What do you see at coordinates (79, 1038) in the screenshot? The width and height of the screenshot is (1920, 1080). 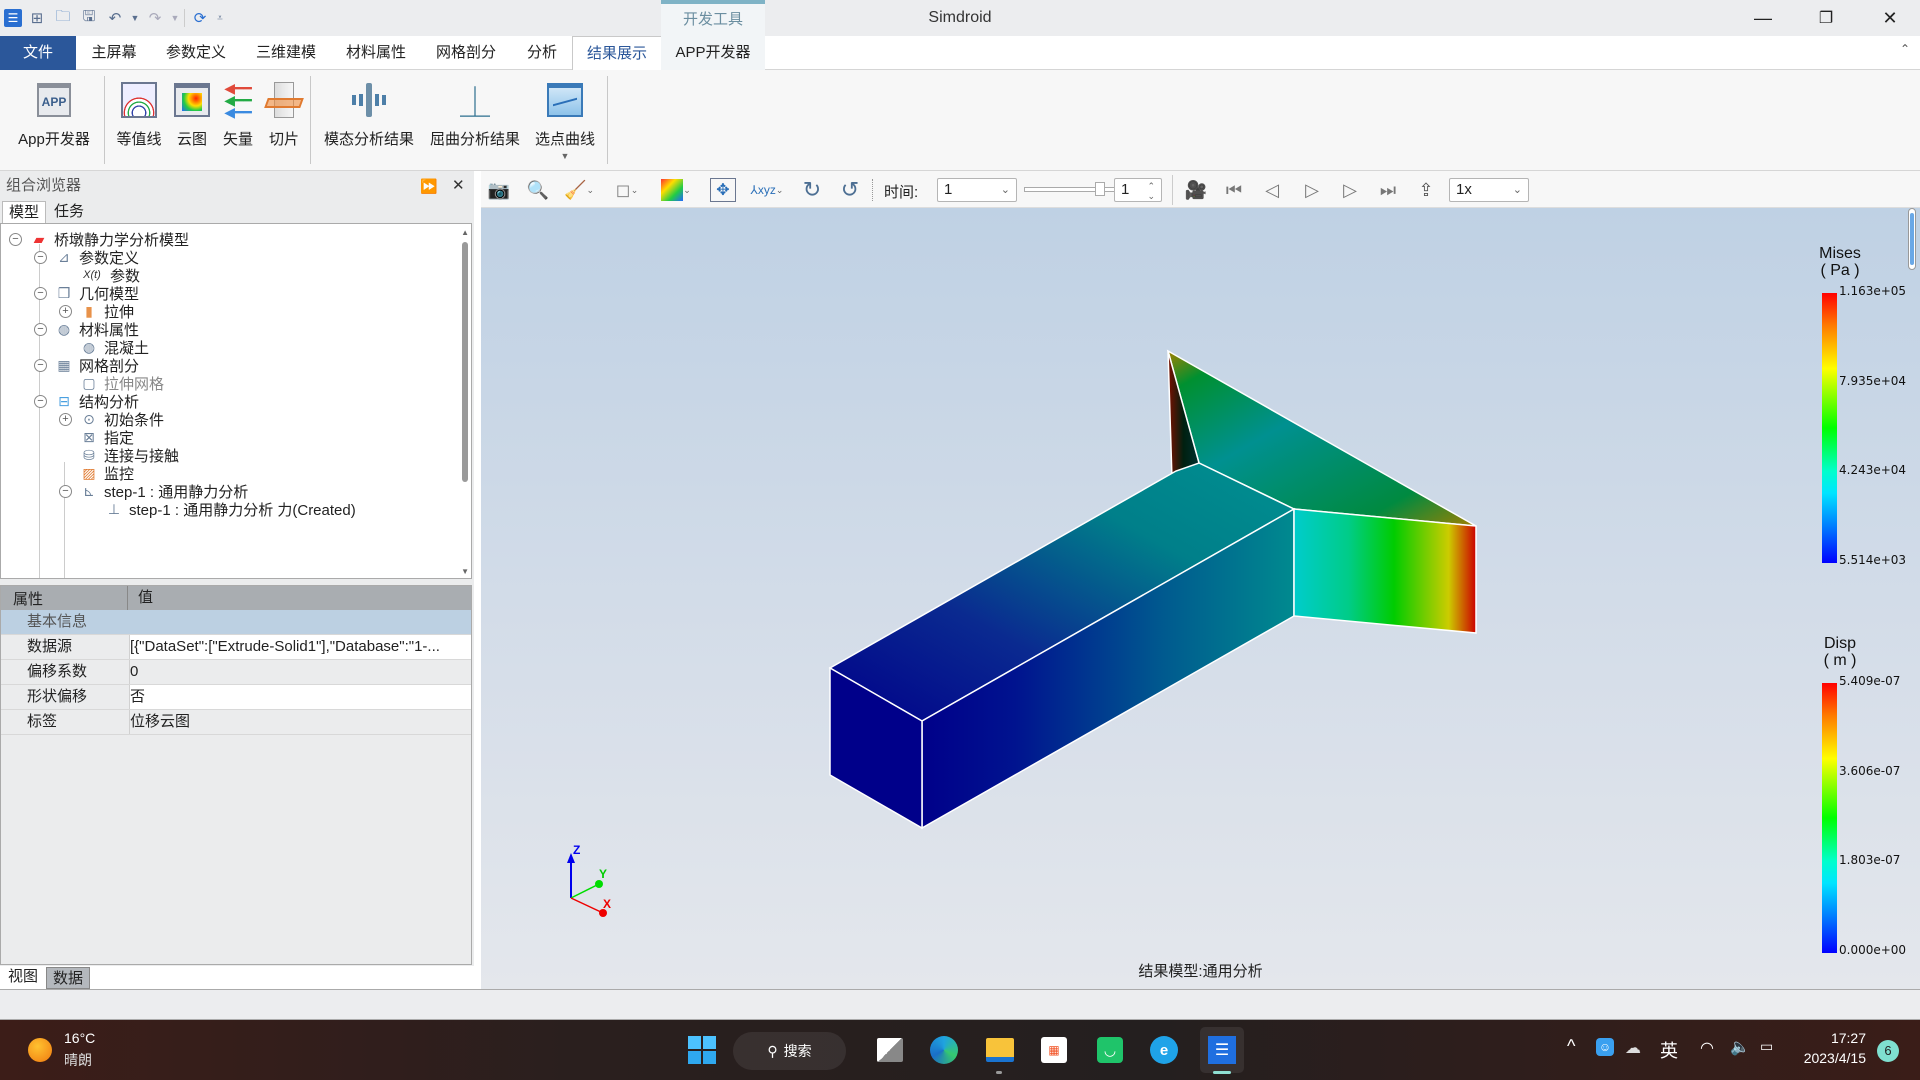 I see `weather-temperature: 16°C` at bounding box center [79, 1038].